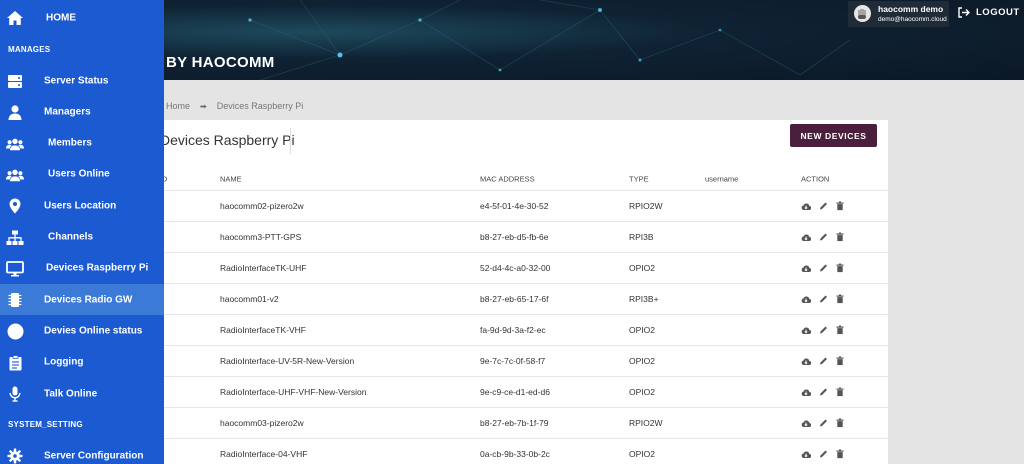  What do you see at coordinates (998, 12) in the screenshot?
I see `logout-label: LOGOUT` at bounding box center [998, 12].